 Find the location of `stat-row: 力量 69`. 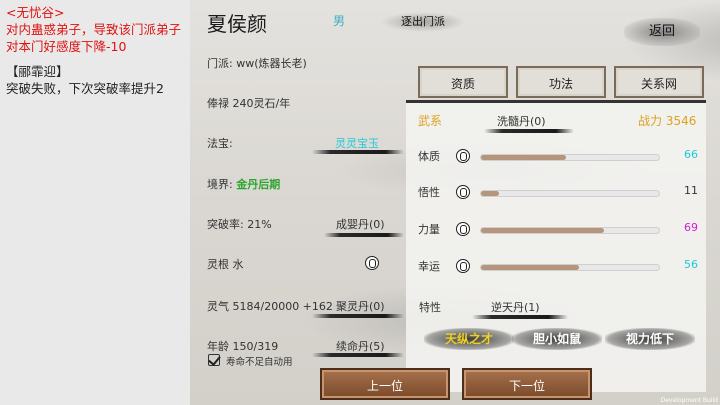

stat-row: 力量 69 is located at coordinates (563, 230).